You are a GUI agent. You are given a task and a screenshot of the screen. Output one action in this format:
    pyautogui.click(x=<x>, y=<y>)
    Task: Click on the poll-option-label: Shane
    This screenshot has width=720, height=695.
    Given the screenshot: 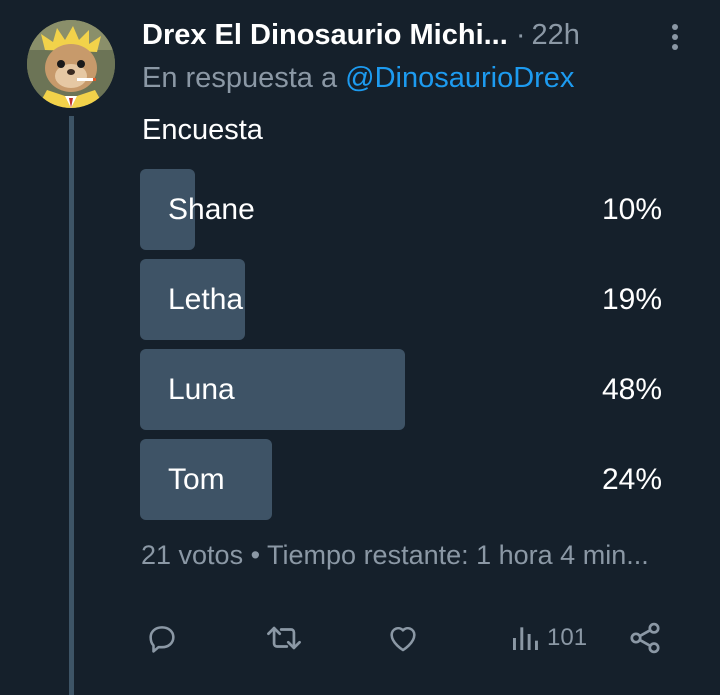 What is the action you would take?
    pyautogui.click(x=211, y=209)
    